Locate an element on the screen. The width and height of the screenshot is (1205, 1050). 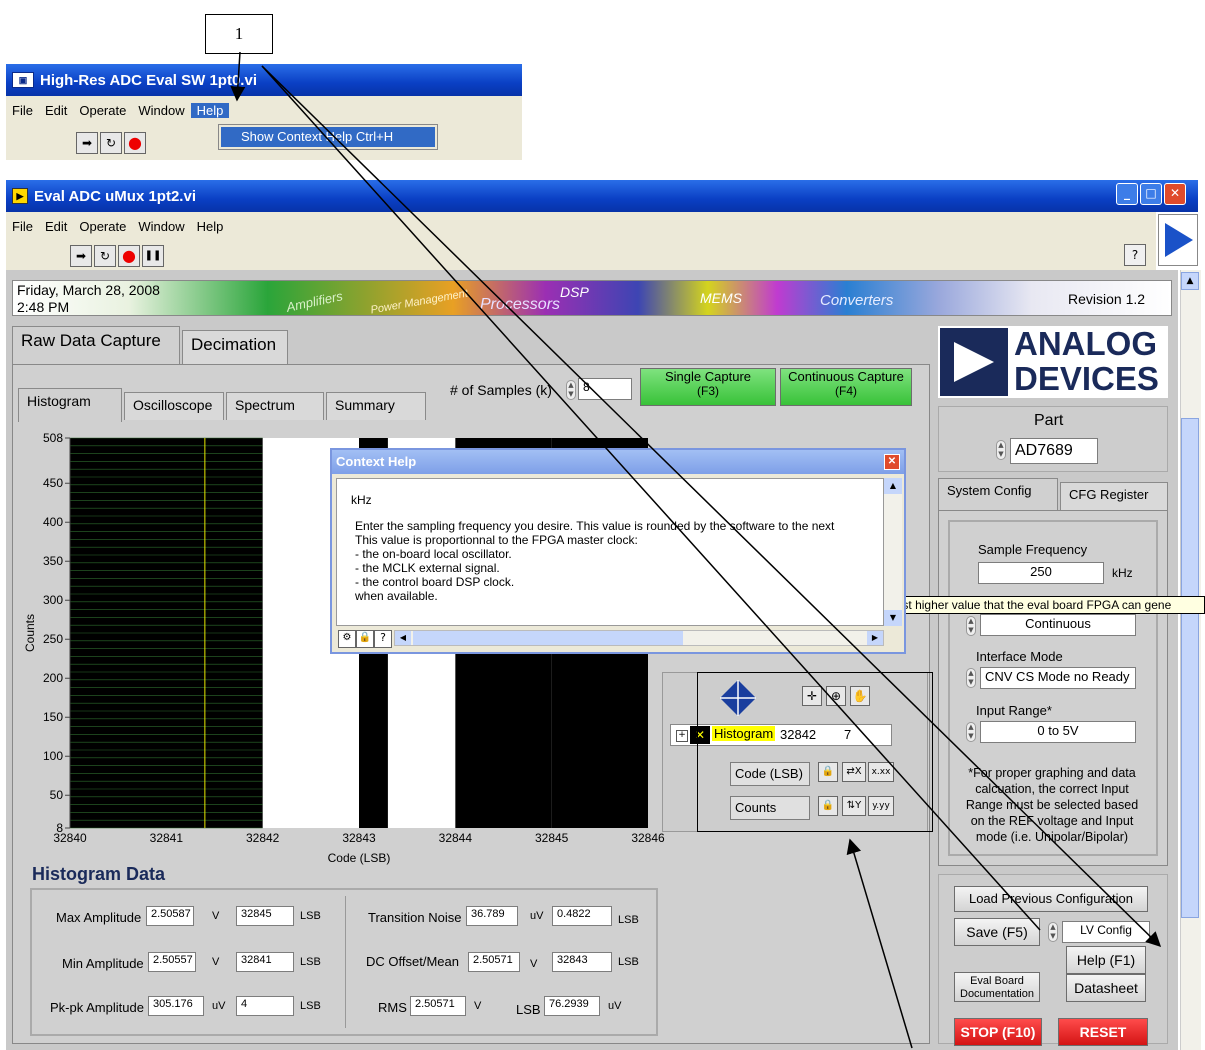
scroll-right-icon: ▶ is located at coordinates (875, 638).